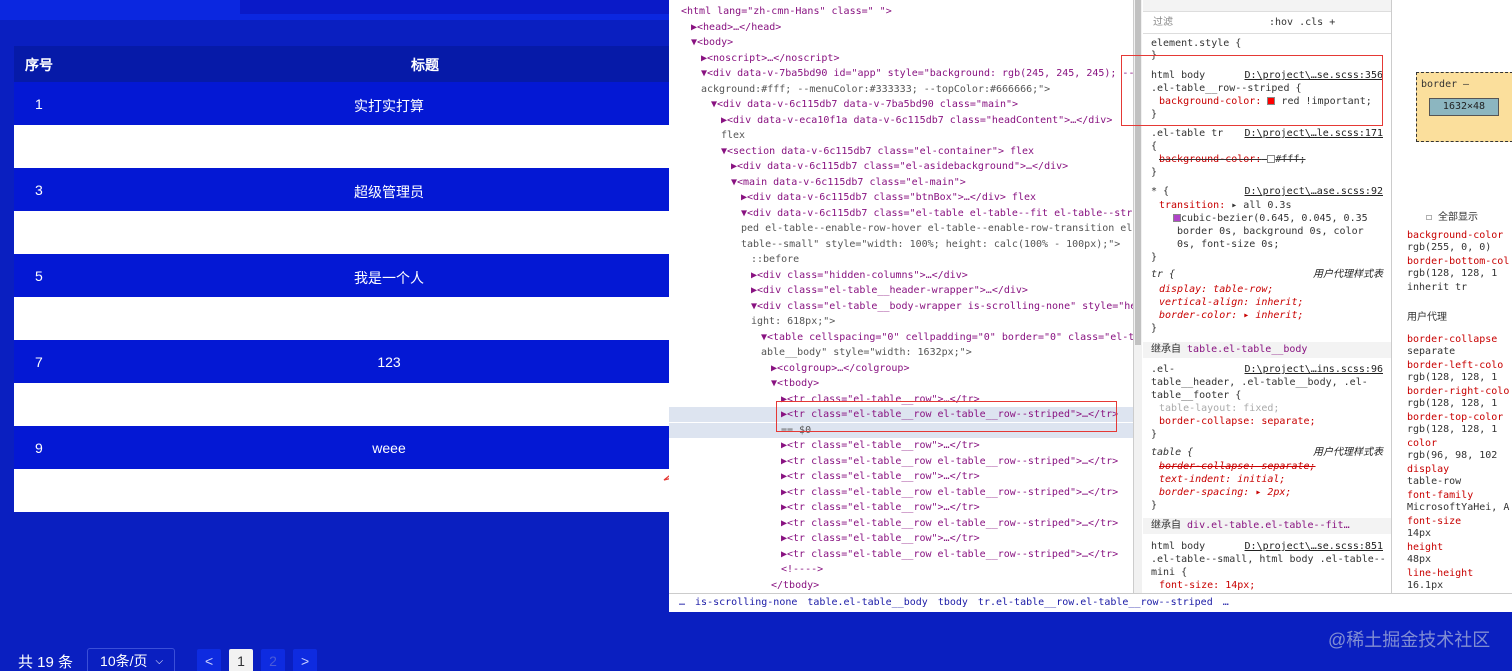  I want to click on show-all-checkbox: ☐ 全部显示, so click(1452, 215).